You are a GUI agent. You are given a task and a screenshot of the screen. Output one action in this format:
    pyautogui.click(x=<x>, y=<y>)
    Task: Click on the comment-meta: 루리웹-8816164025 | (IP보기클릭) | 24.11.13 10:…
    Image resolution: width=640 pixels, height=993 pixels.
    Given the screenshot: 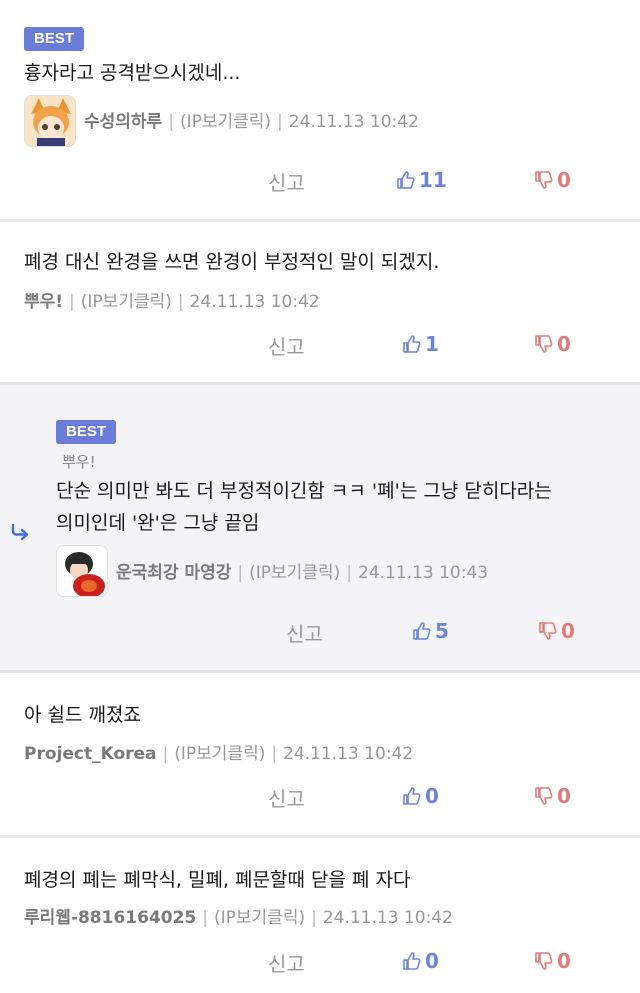 What is the action you would take?
    pyautogui.click(x=238, y=918)
    